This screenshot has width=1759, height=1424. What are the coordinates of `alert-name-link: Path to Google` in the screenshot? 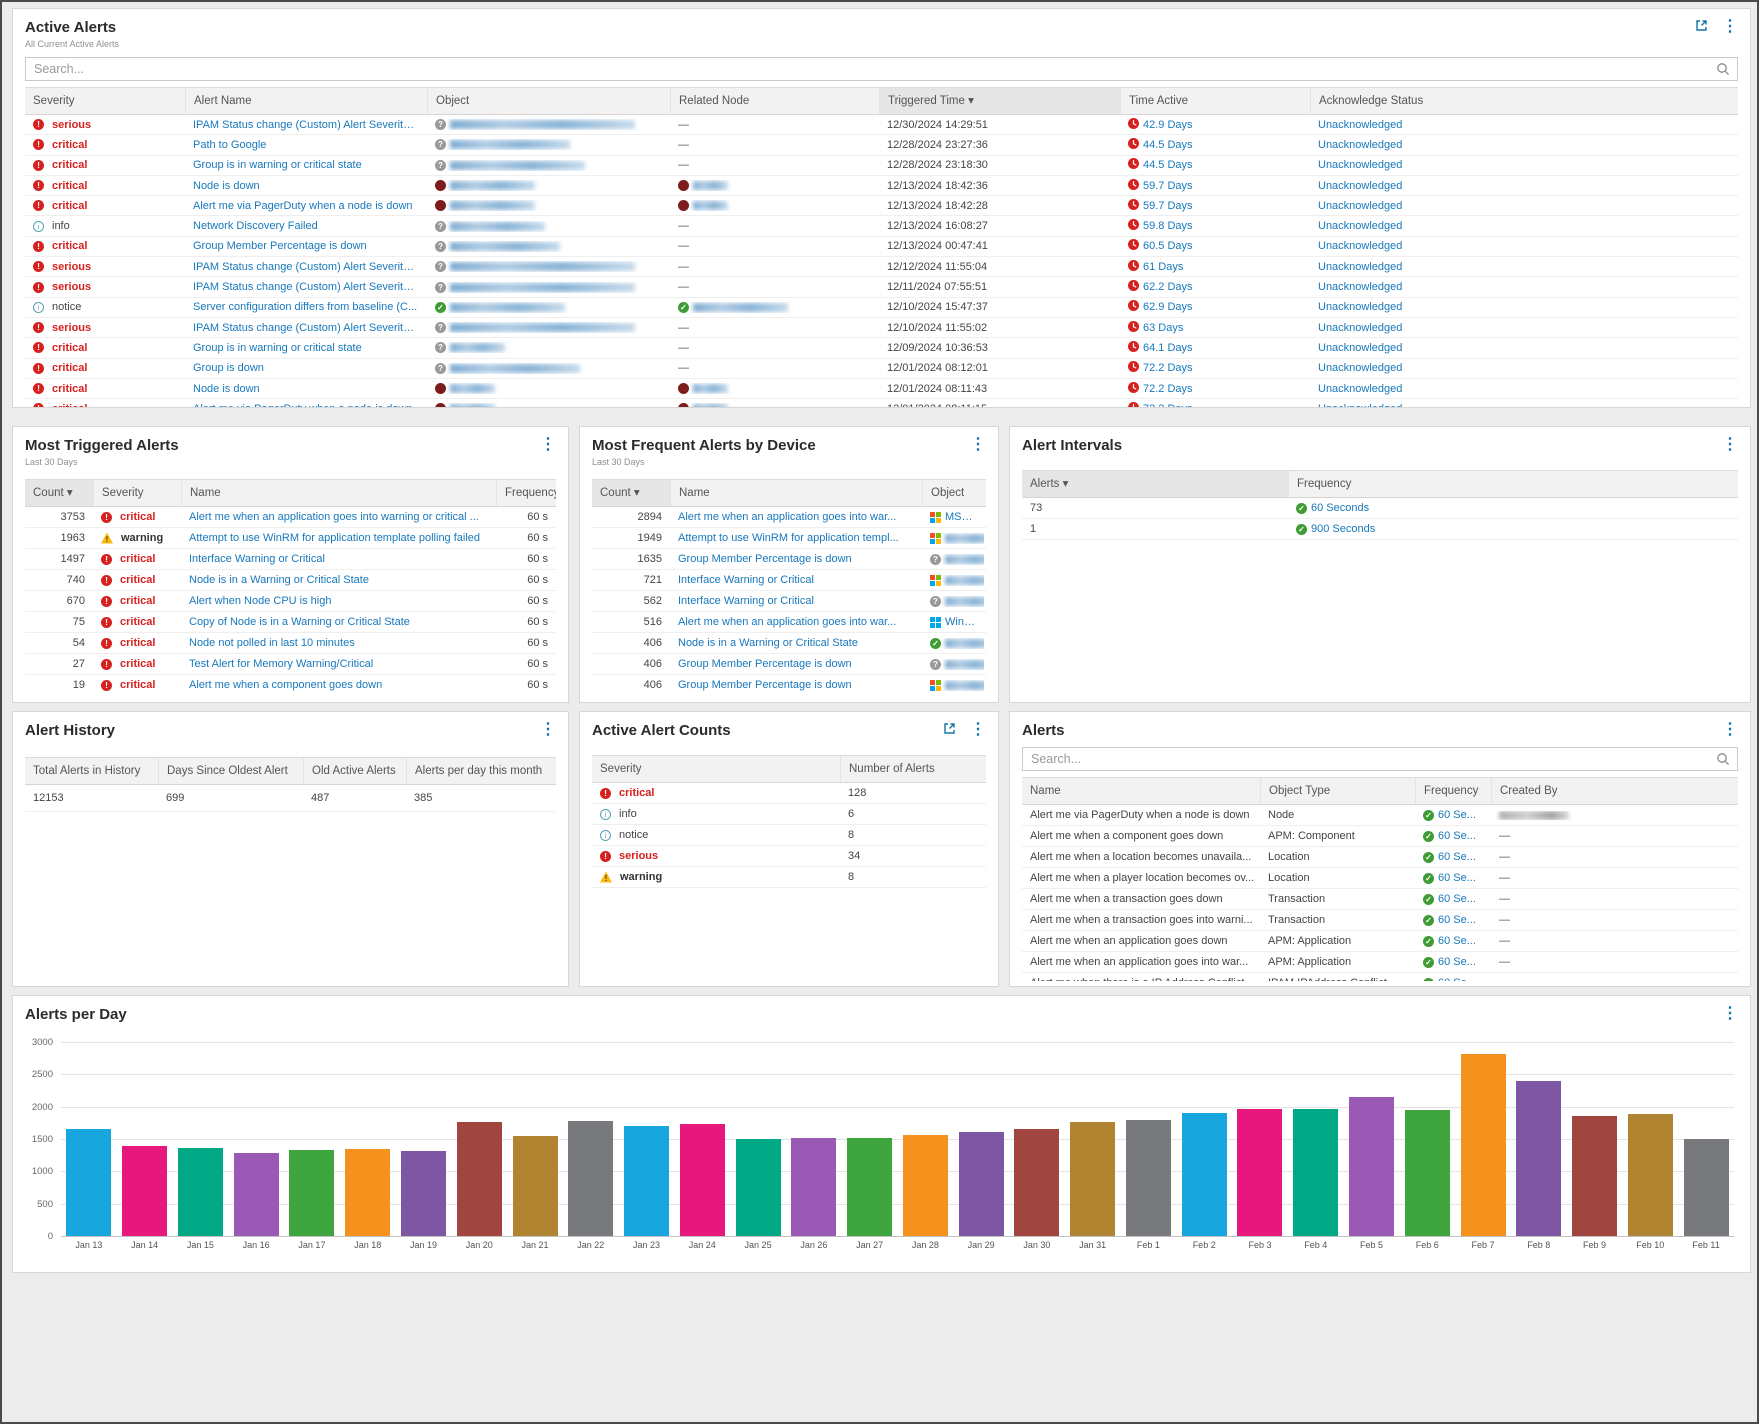 It's located at (229, 145).